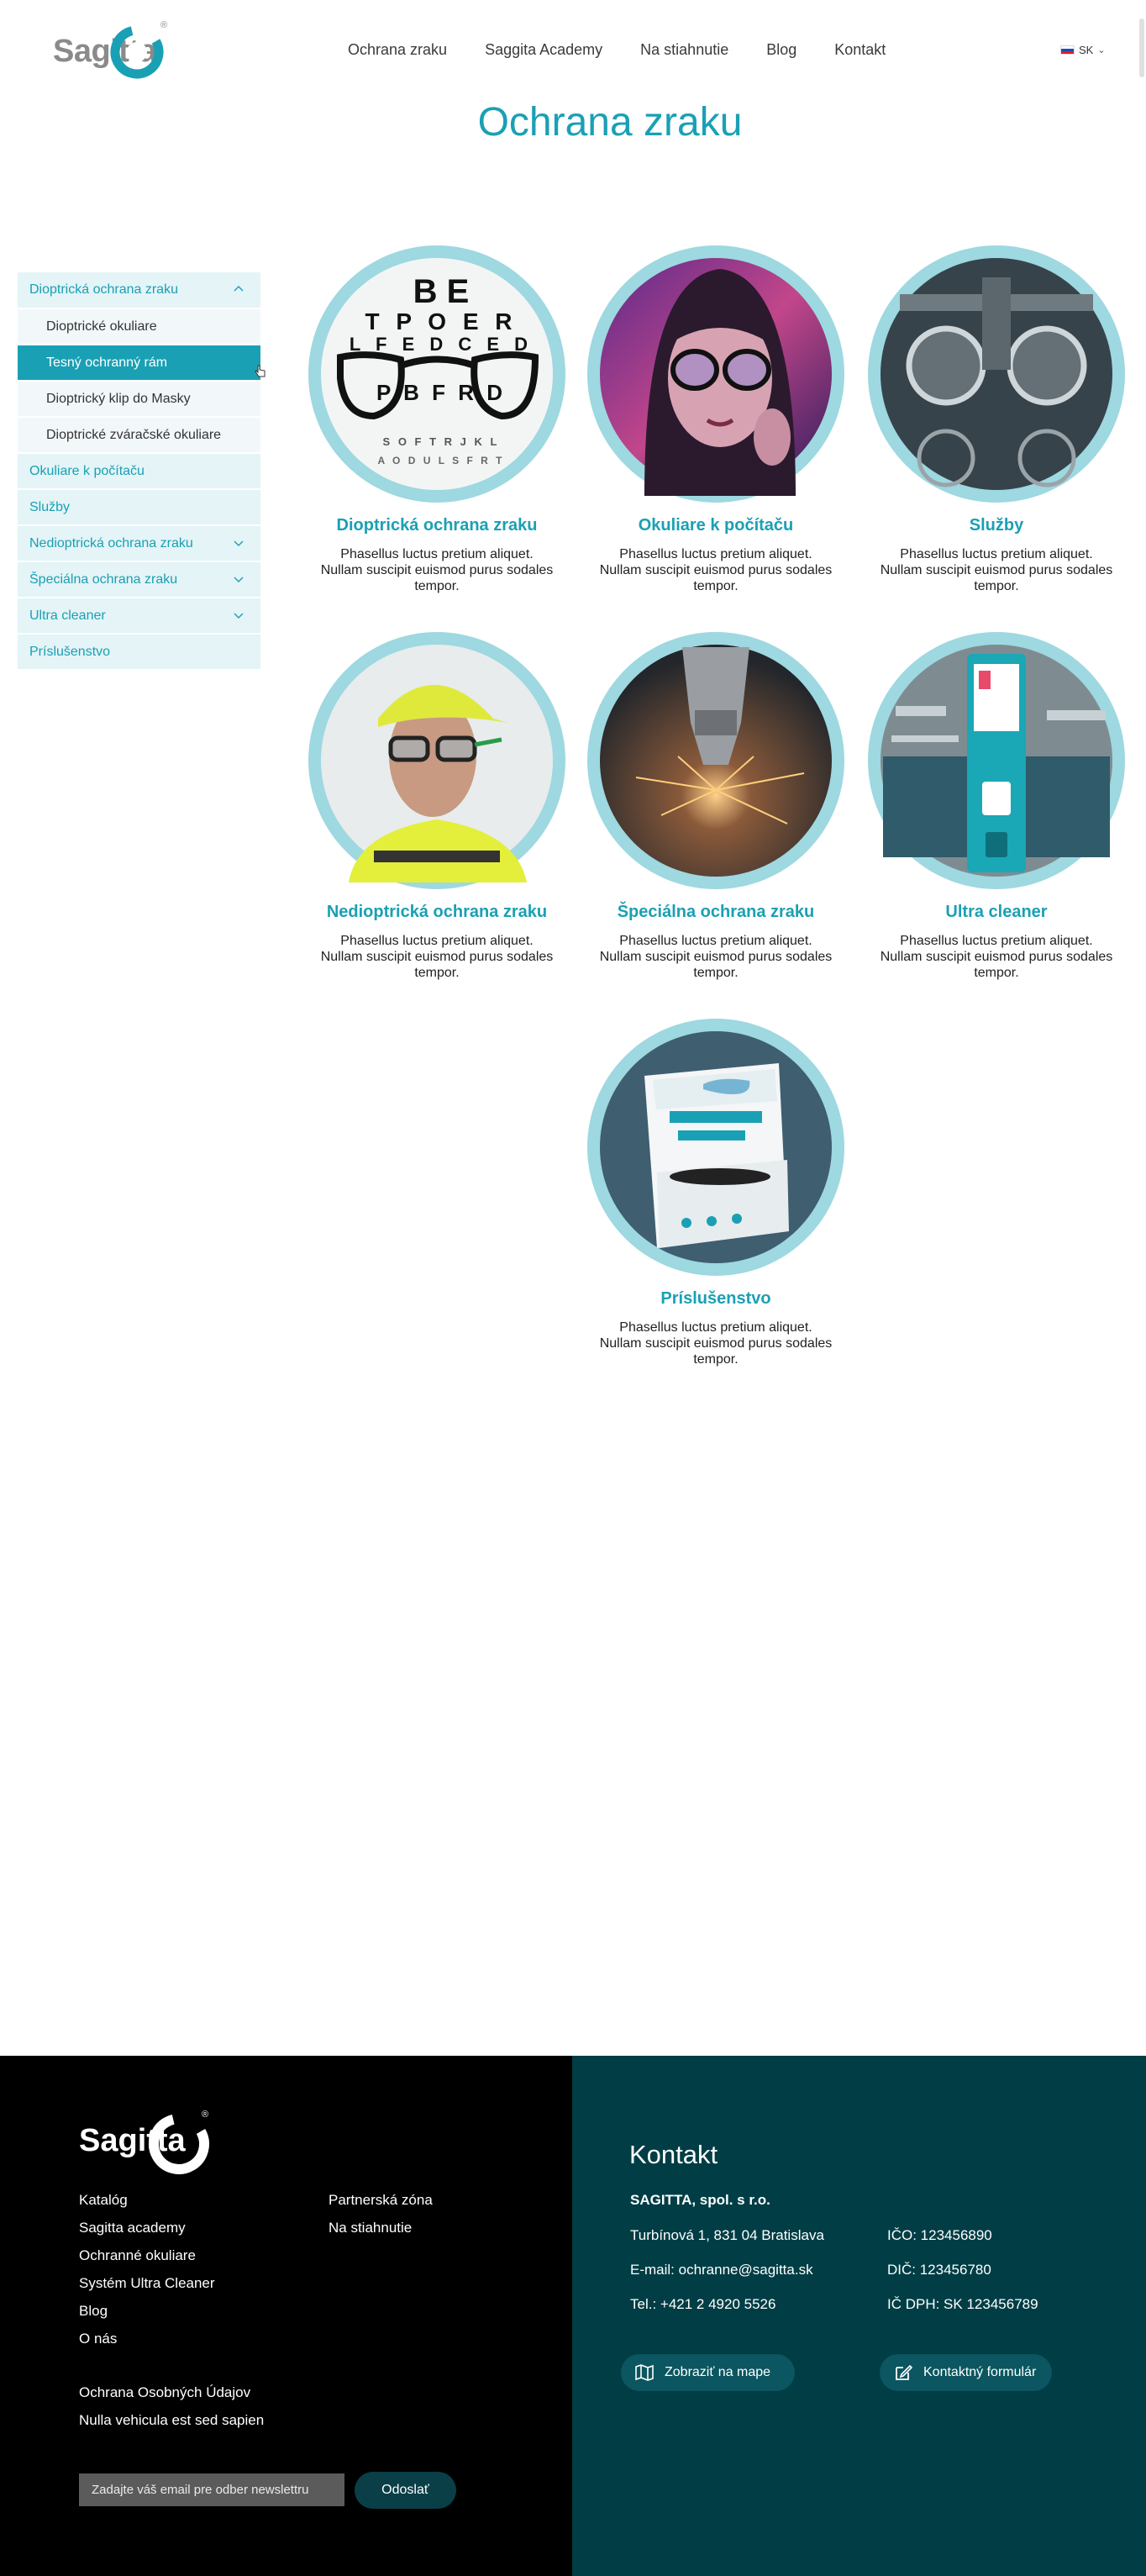 The image size is (1146, 2576). What do you see at coordinates (721, 2270) in the screenshot?
I see `contact-email: E-mail: ochranne@sagitta.sk` at bounding box center [721, 2270].